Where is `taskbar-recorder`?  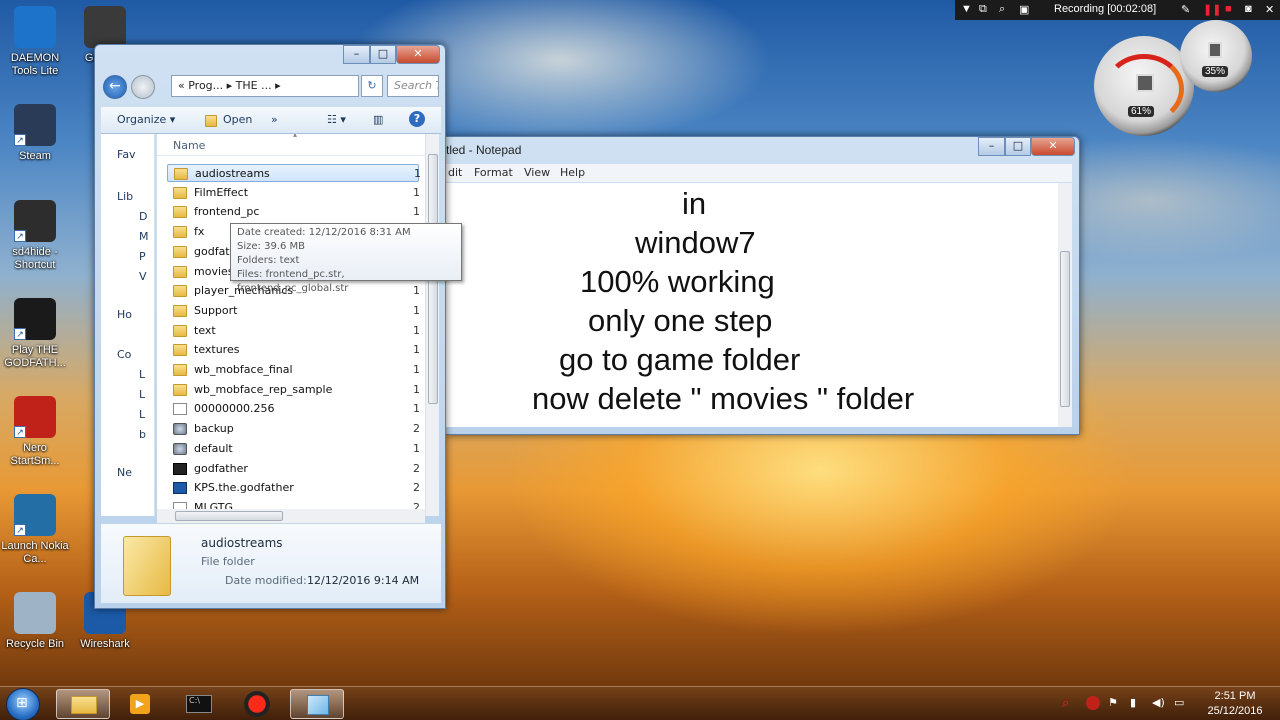 taskbar-recorder is located at coordinates (257, 704).